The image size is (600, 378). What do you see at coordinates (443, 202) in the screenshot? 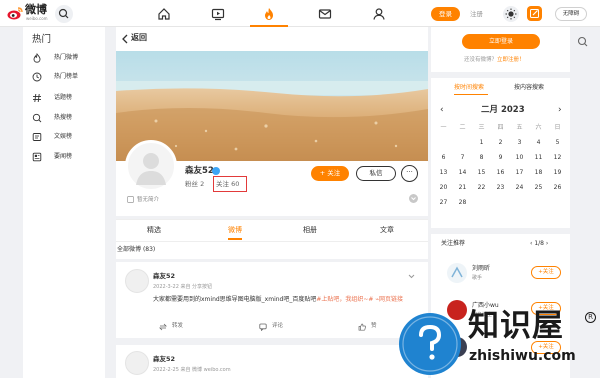
I see `calendar-day: 27` at bounding box center [443, 202].